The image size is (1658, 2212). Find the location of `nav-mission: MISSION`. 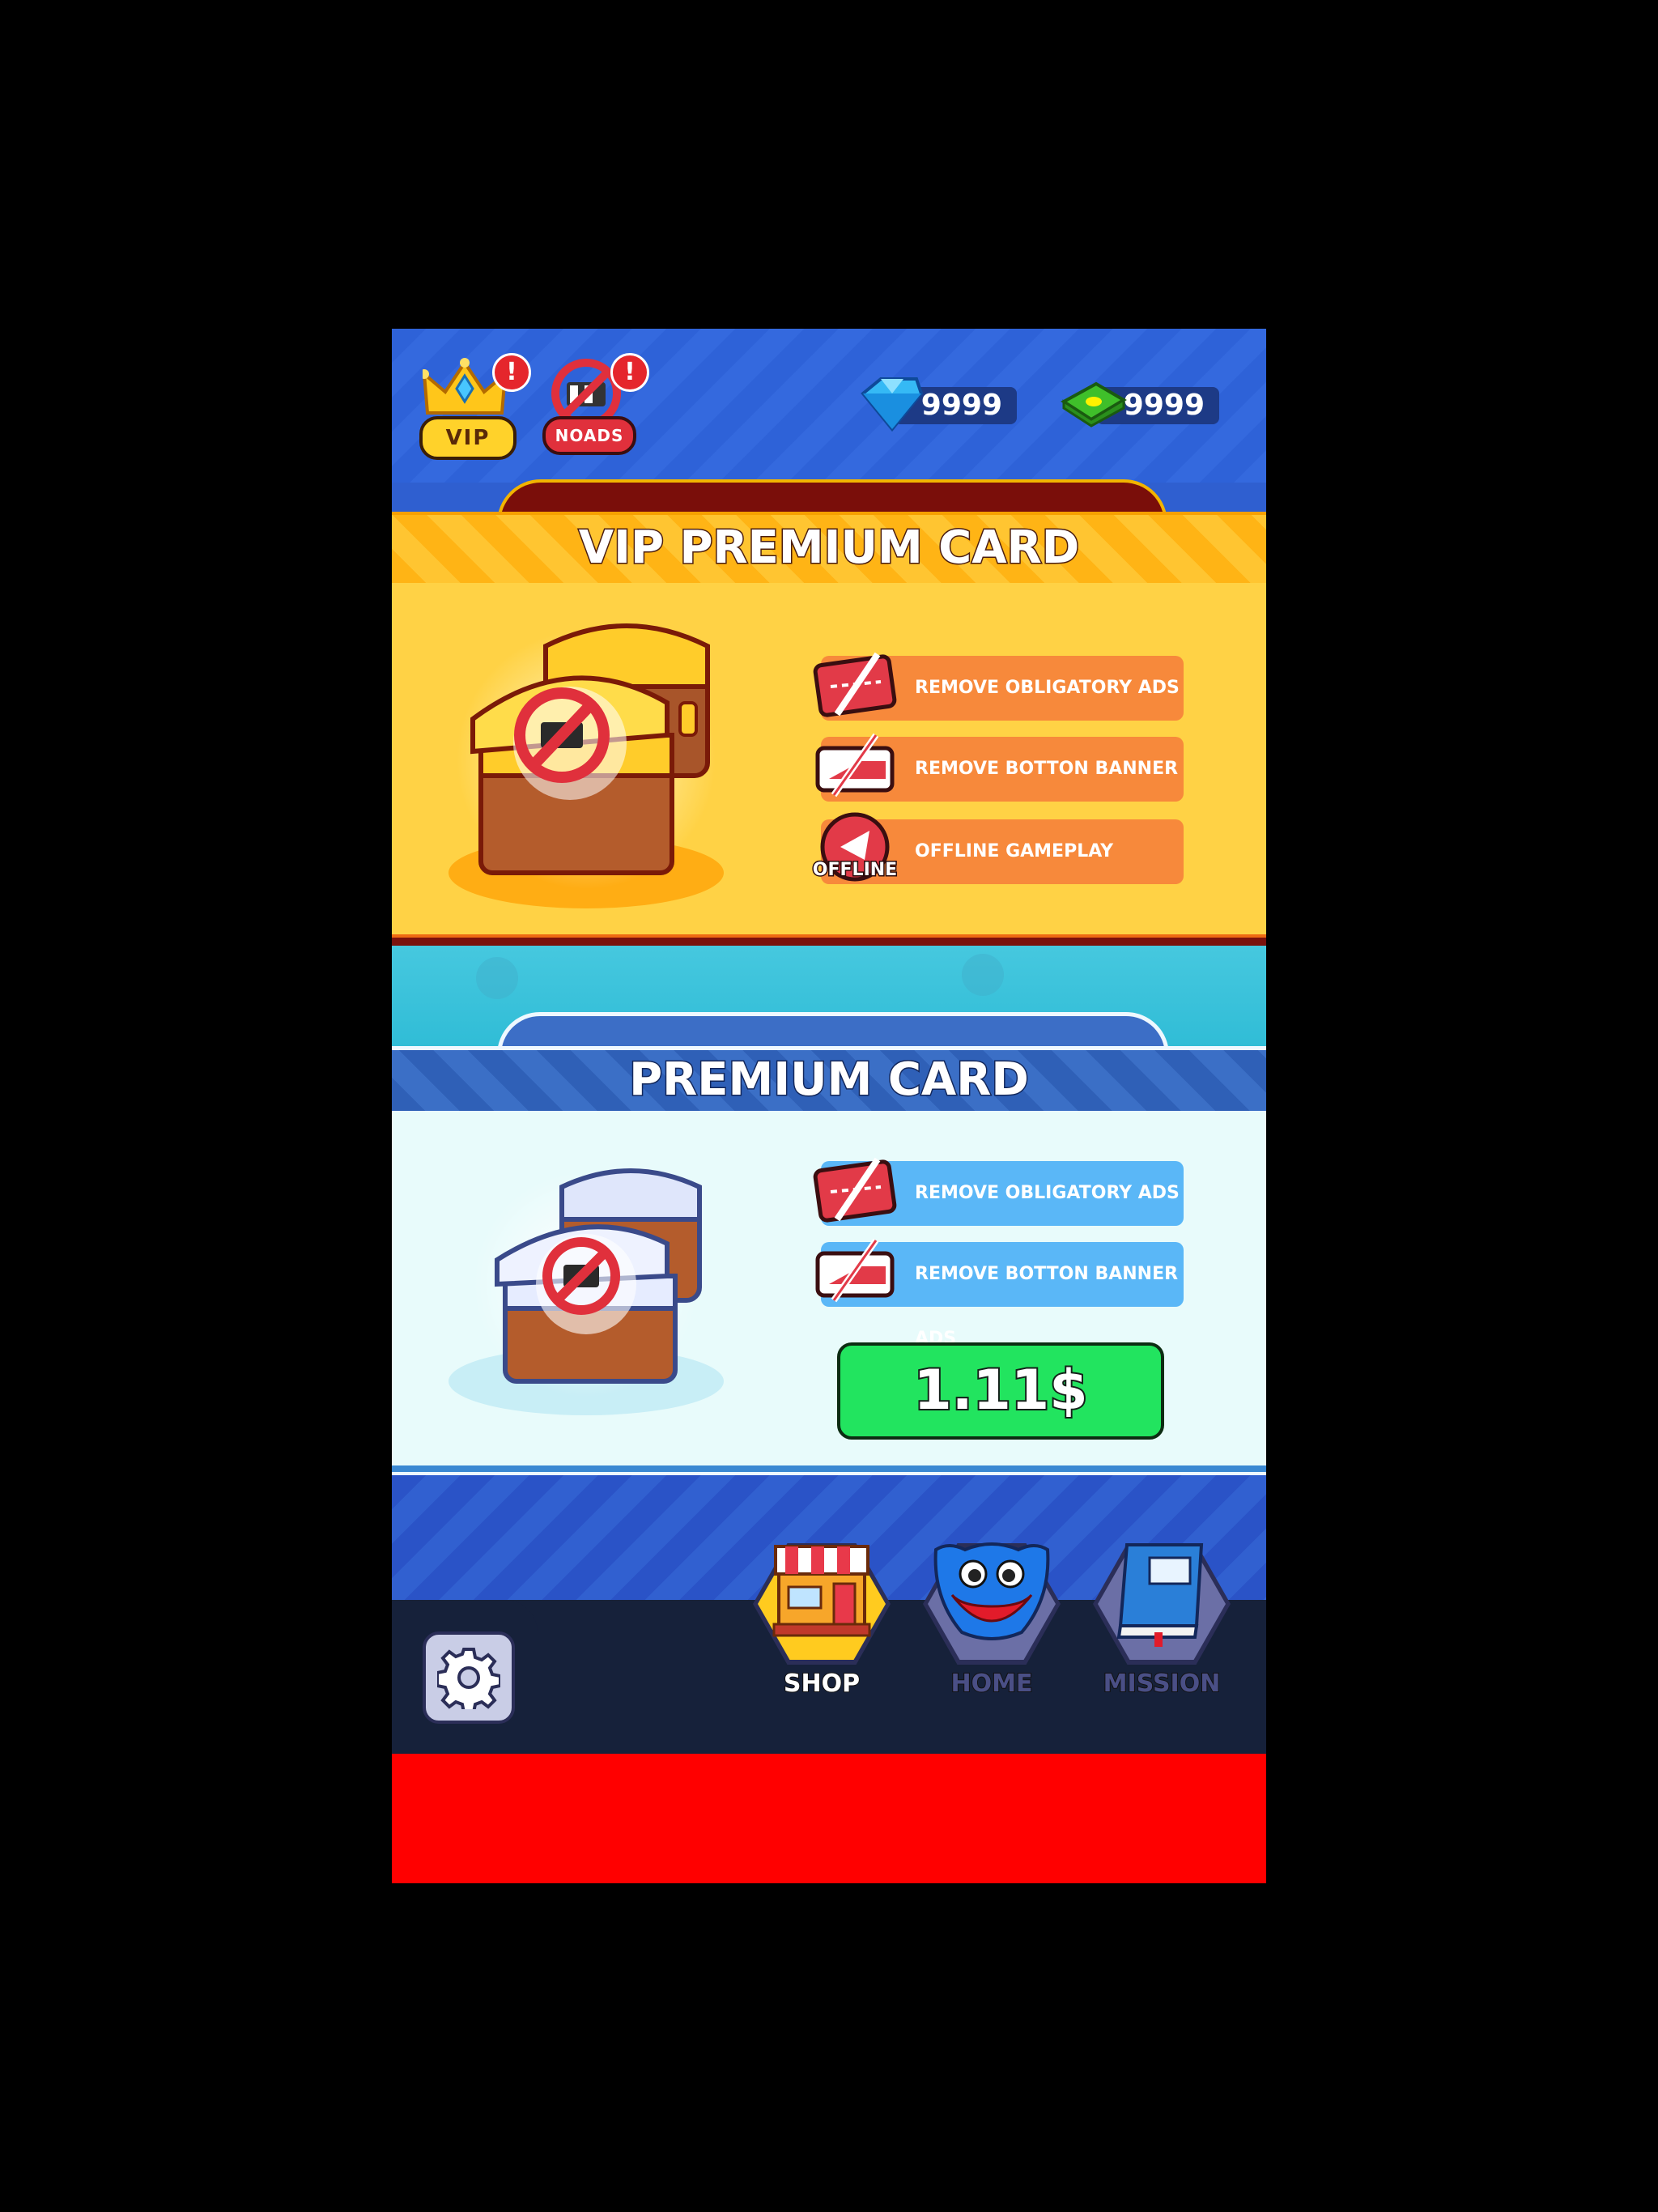

nav-mission: MISSION is located at coordinates (1162, 1621).